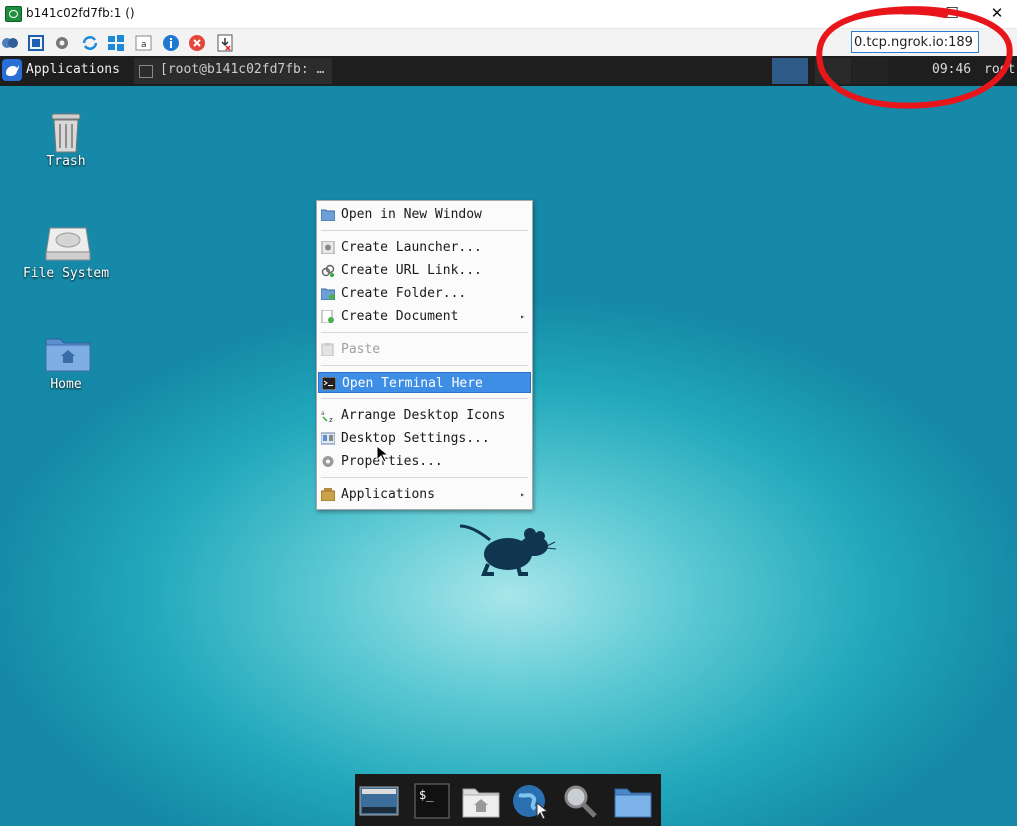 The image size is (1017, 826). Describe the element at coordinates (424, 316) in the screenshot. I see `menu-item-create-document: Create Document ▸` at that location.